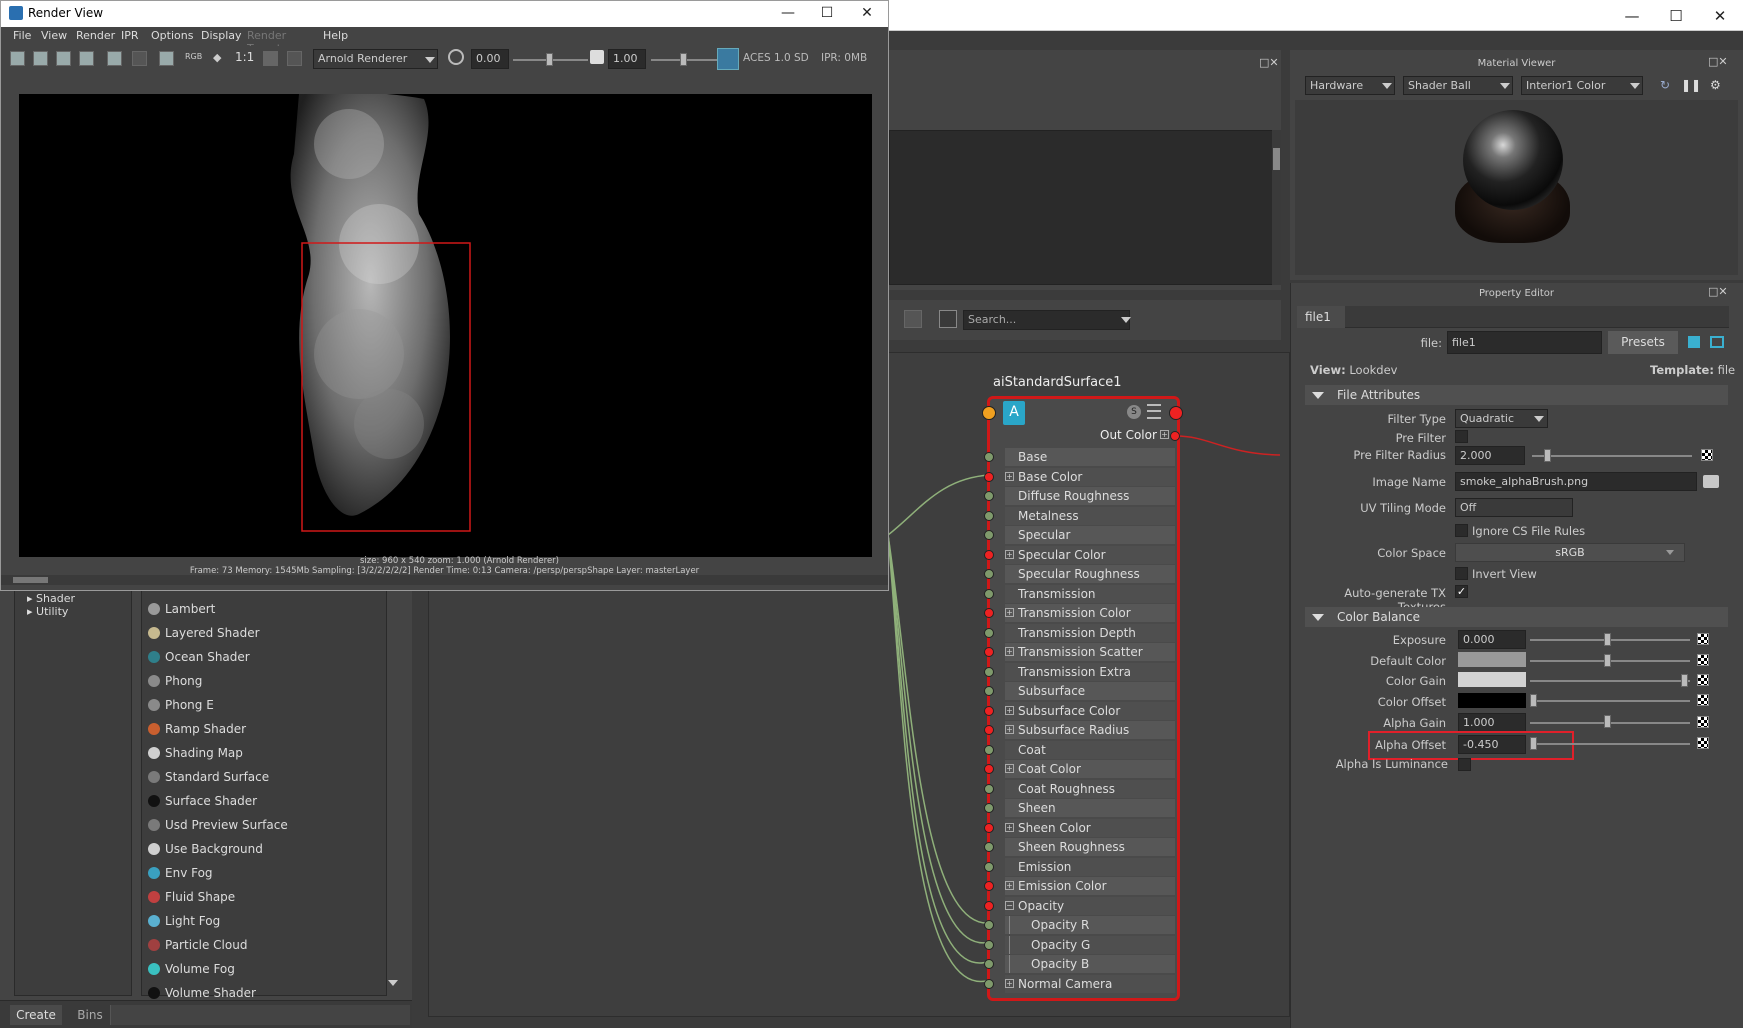 The height and width of the screenshot is (1028, 1743). I want to click on pre-filter-radius-input: 2.000, so click(1490, 455).